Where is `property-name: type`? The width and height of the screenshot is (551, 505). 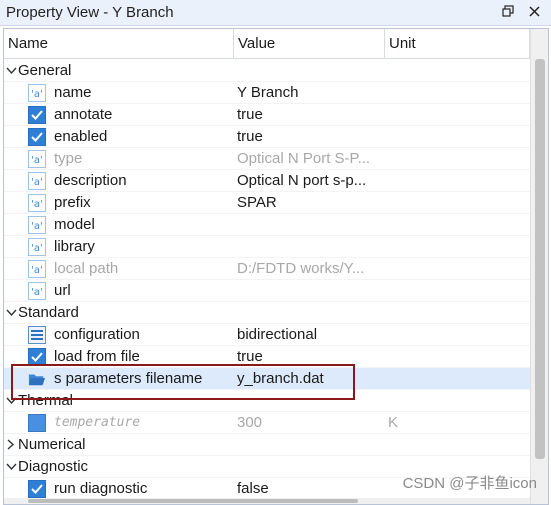 property-name: type is located at coordinates (68, 158).